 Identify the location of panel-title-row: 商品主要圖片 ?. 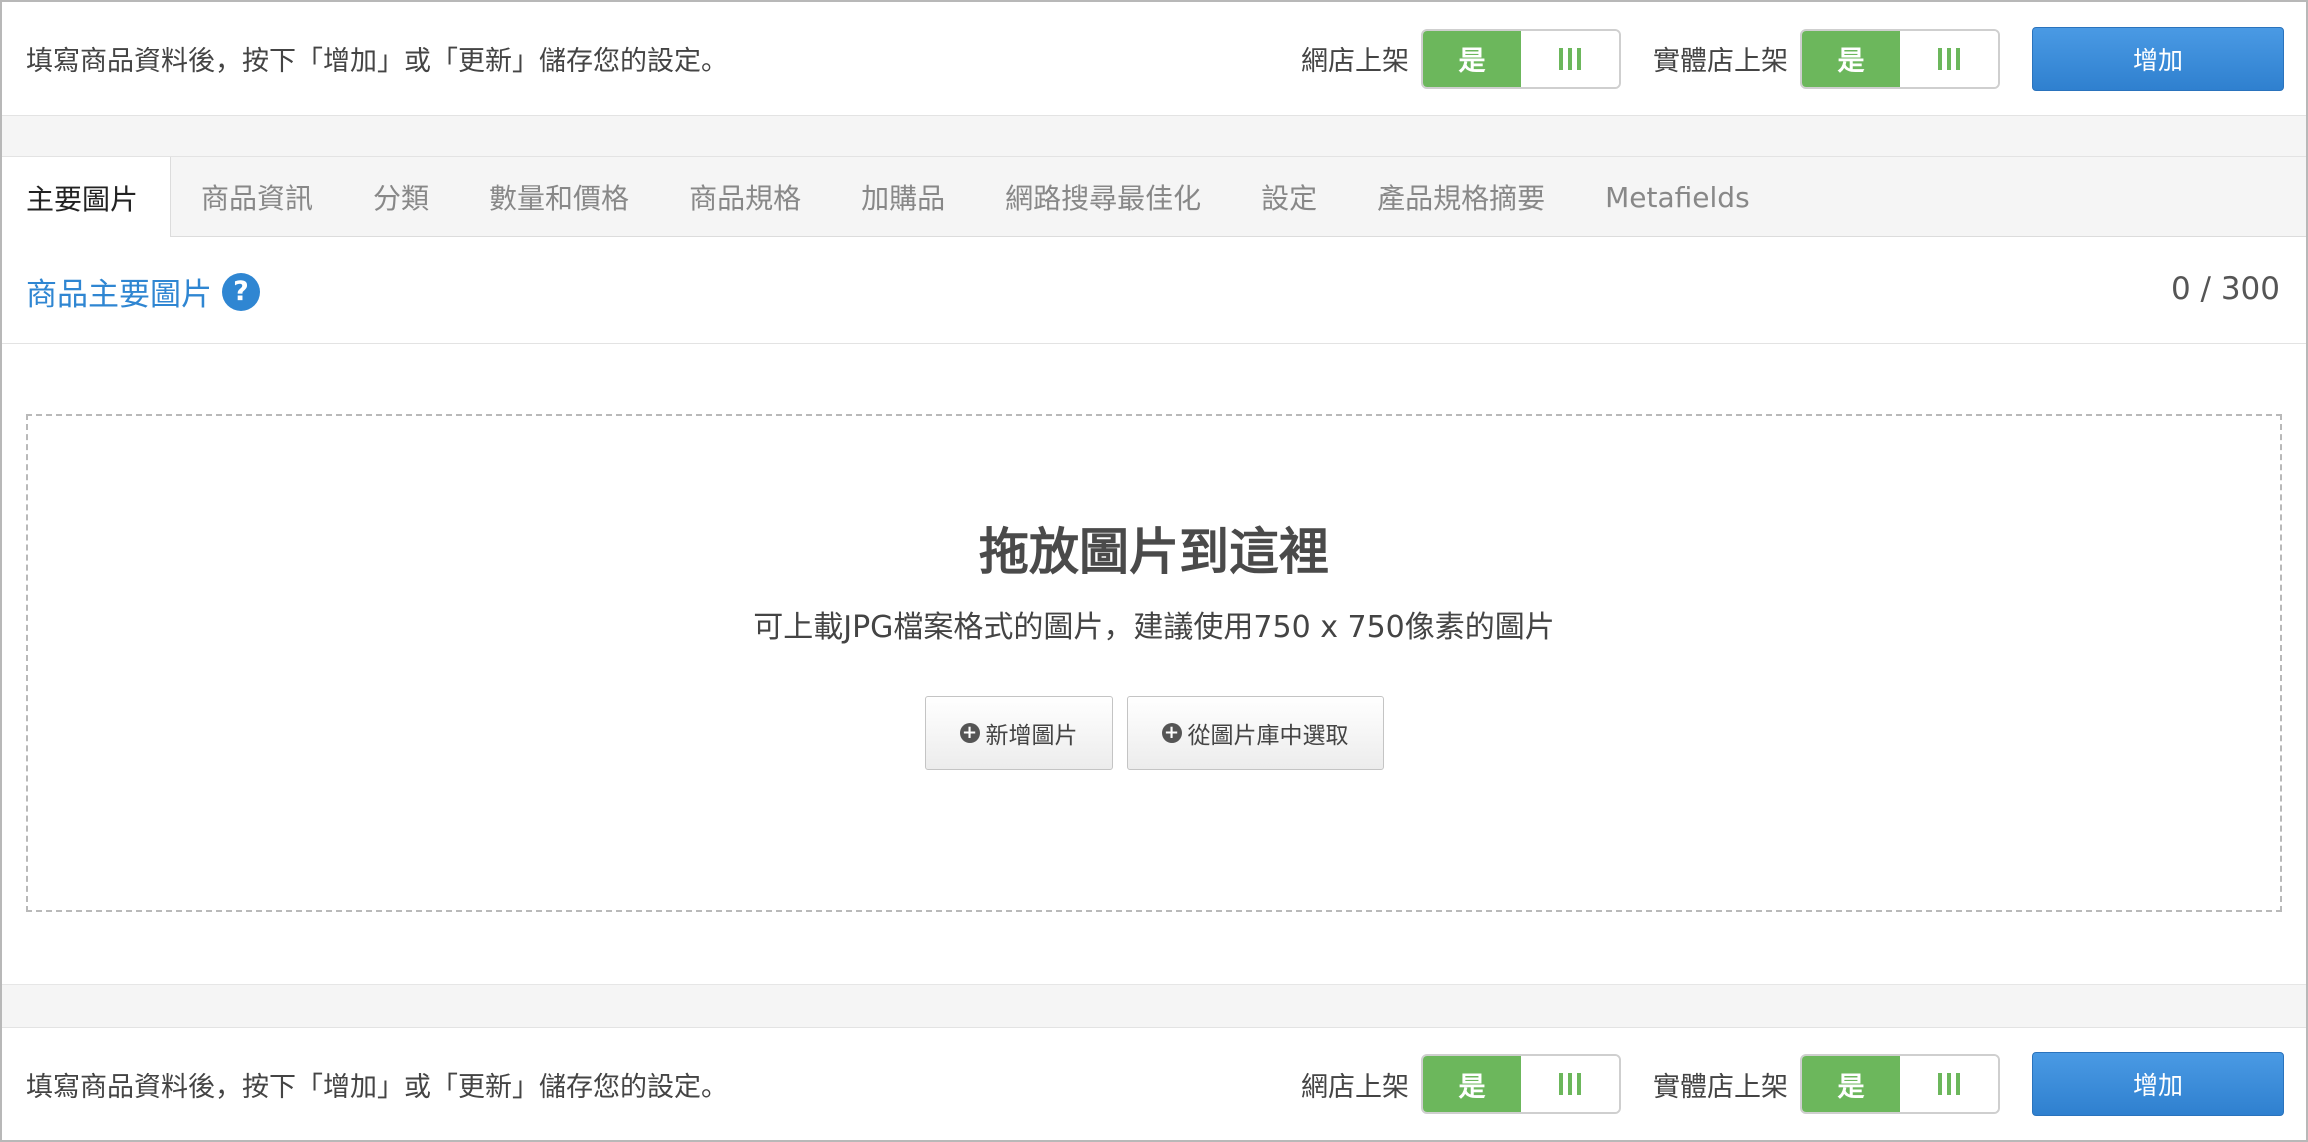
(143, 291).